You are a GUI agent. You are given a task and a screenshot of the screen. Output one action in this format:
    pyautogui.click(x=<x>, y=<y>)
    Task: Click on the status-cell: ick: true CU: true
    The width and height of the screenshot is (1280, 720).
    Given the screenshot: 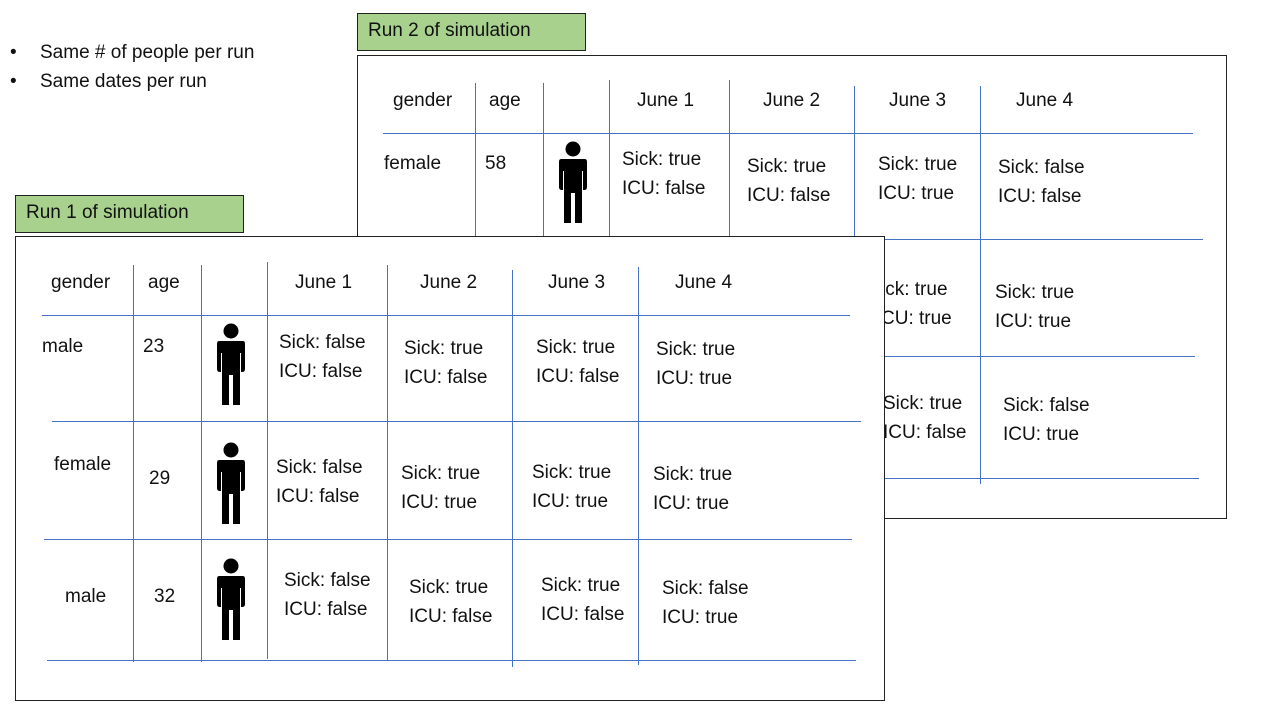 What is the action you would take?
    pyautogui.click(x=916, y=304)
    